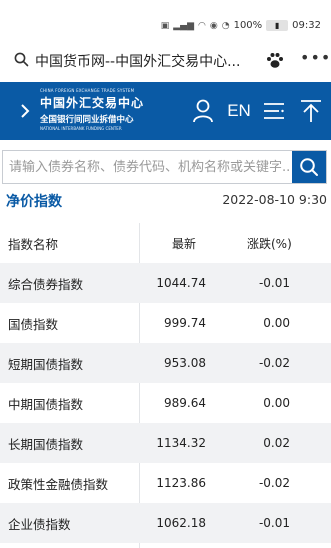 This screenshot has height=548, width=331. I want to click on table-row: 政策性金融债指数 1123.86 -0.02, so click(165, 483).